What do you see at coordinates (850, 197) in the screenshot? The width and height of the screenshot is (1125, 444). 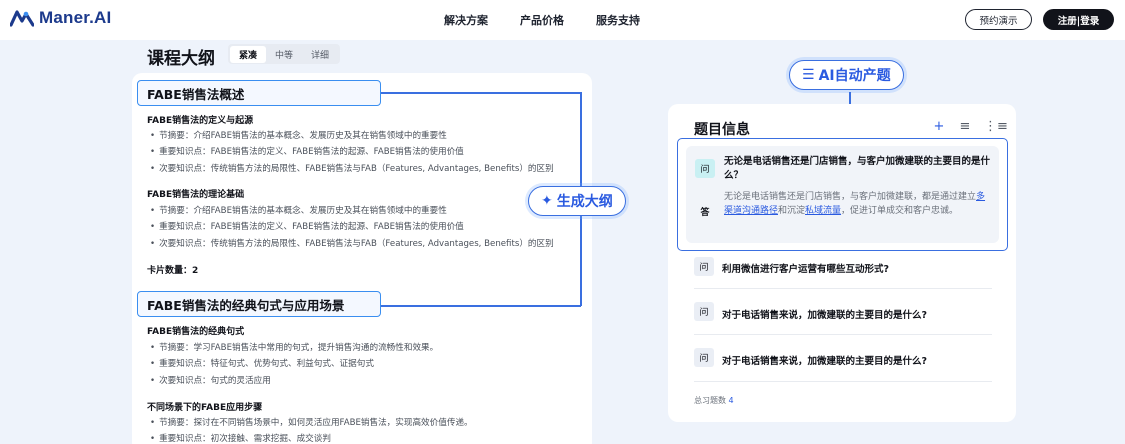 I see `answer-text-part: 无论是电话销售还是门店销售，与客户加微建联，都是通过建立` at bounding box center [850, 197].